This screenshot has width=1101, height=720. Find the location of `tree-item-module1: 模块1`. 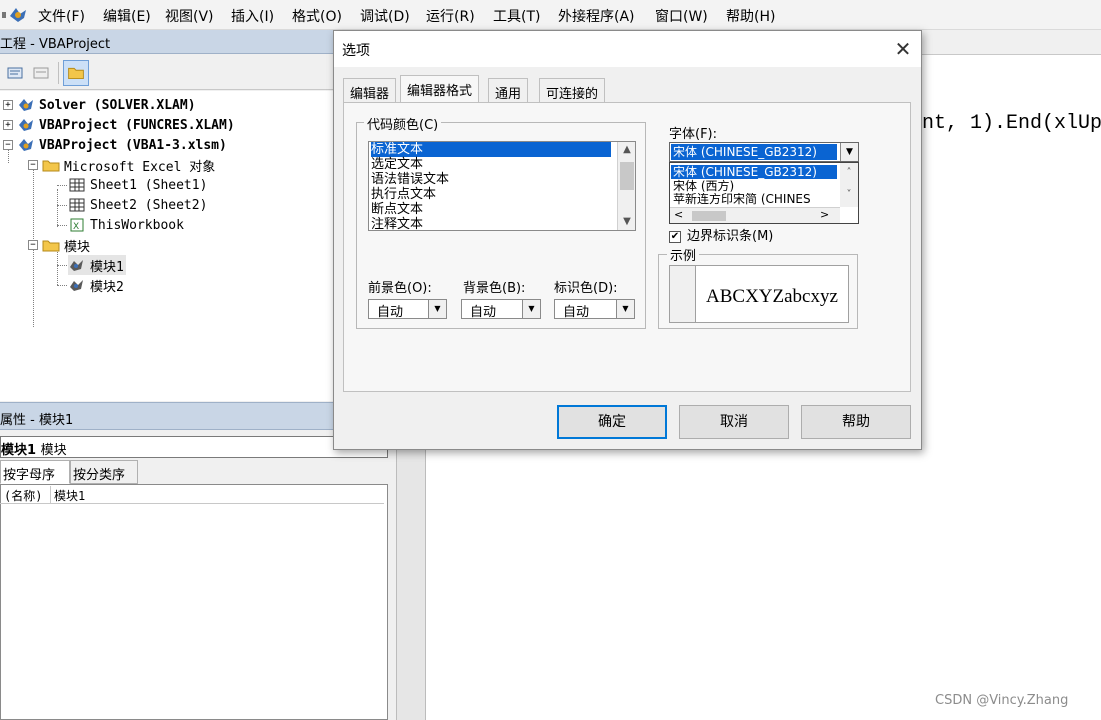

tree-item-module1: 模块1 is located at coordinates (97, 265).